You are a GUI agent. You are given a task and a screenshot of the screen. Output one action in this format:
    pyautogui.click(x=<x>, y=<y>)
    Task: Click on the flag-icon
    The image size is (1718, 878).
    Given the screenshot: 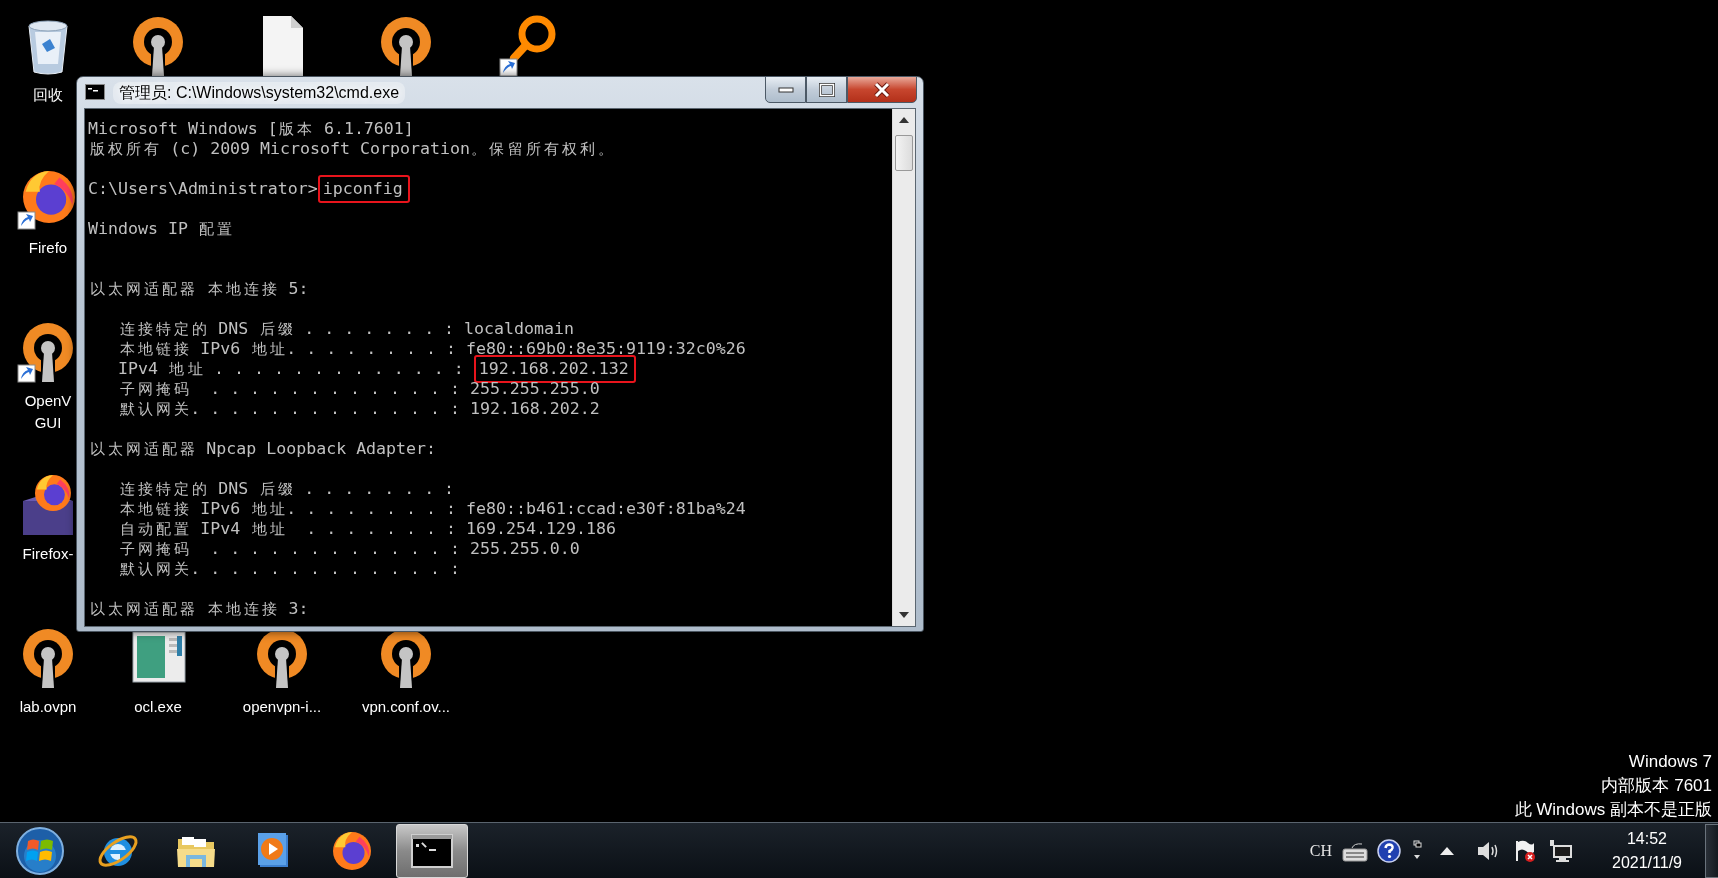 What is the action you would take?
    pyautogui.click(x=1525, y=850)
    